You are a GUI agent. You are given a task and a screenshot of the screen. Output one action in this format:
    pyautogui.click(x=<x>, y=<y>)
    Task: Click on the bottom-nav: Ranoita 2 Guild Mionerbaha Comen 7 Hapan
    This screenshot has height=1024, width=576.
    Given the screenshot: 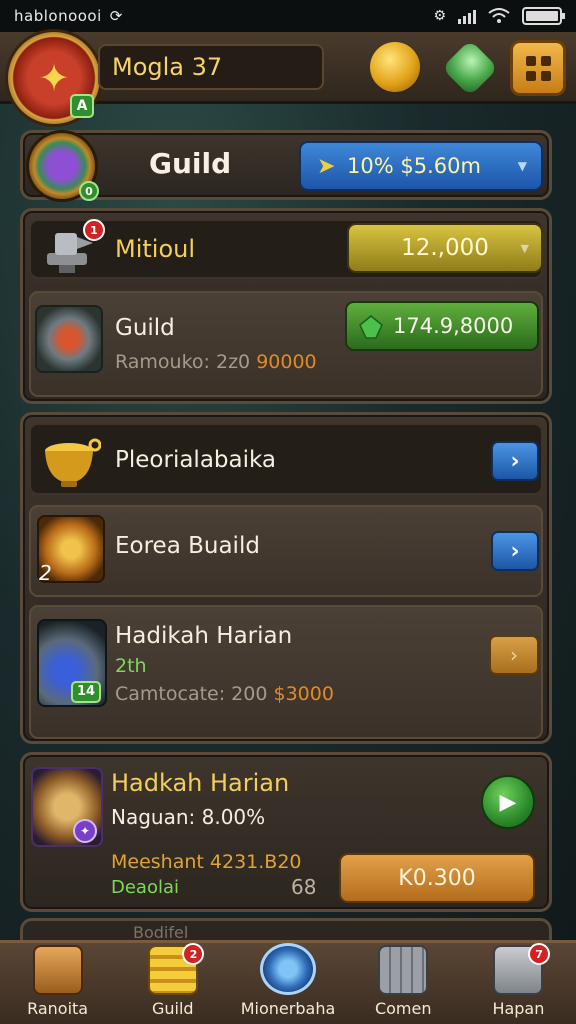 What is the action you would take?
    pyautogui.click(x=288, y=982)
    